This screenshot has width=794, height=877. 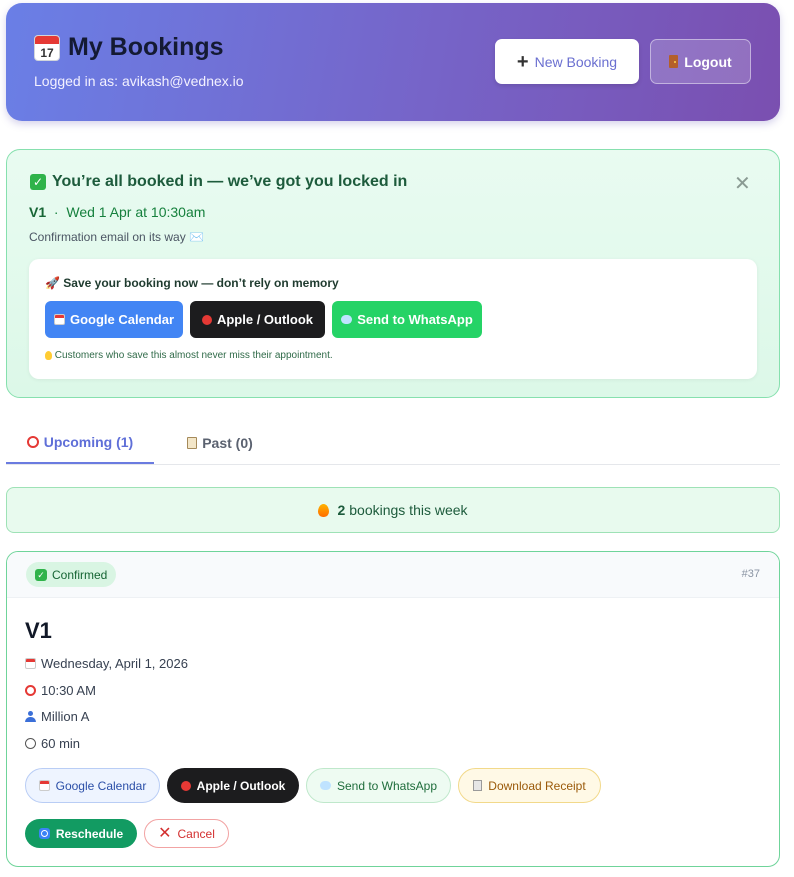 I want to click on new-booking-label: New Booking, so click(x=576, y=61).